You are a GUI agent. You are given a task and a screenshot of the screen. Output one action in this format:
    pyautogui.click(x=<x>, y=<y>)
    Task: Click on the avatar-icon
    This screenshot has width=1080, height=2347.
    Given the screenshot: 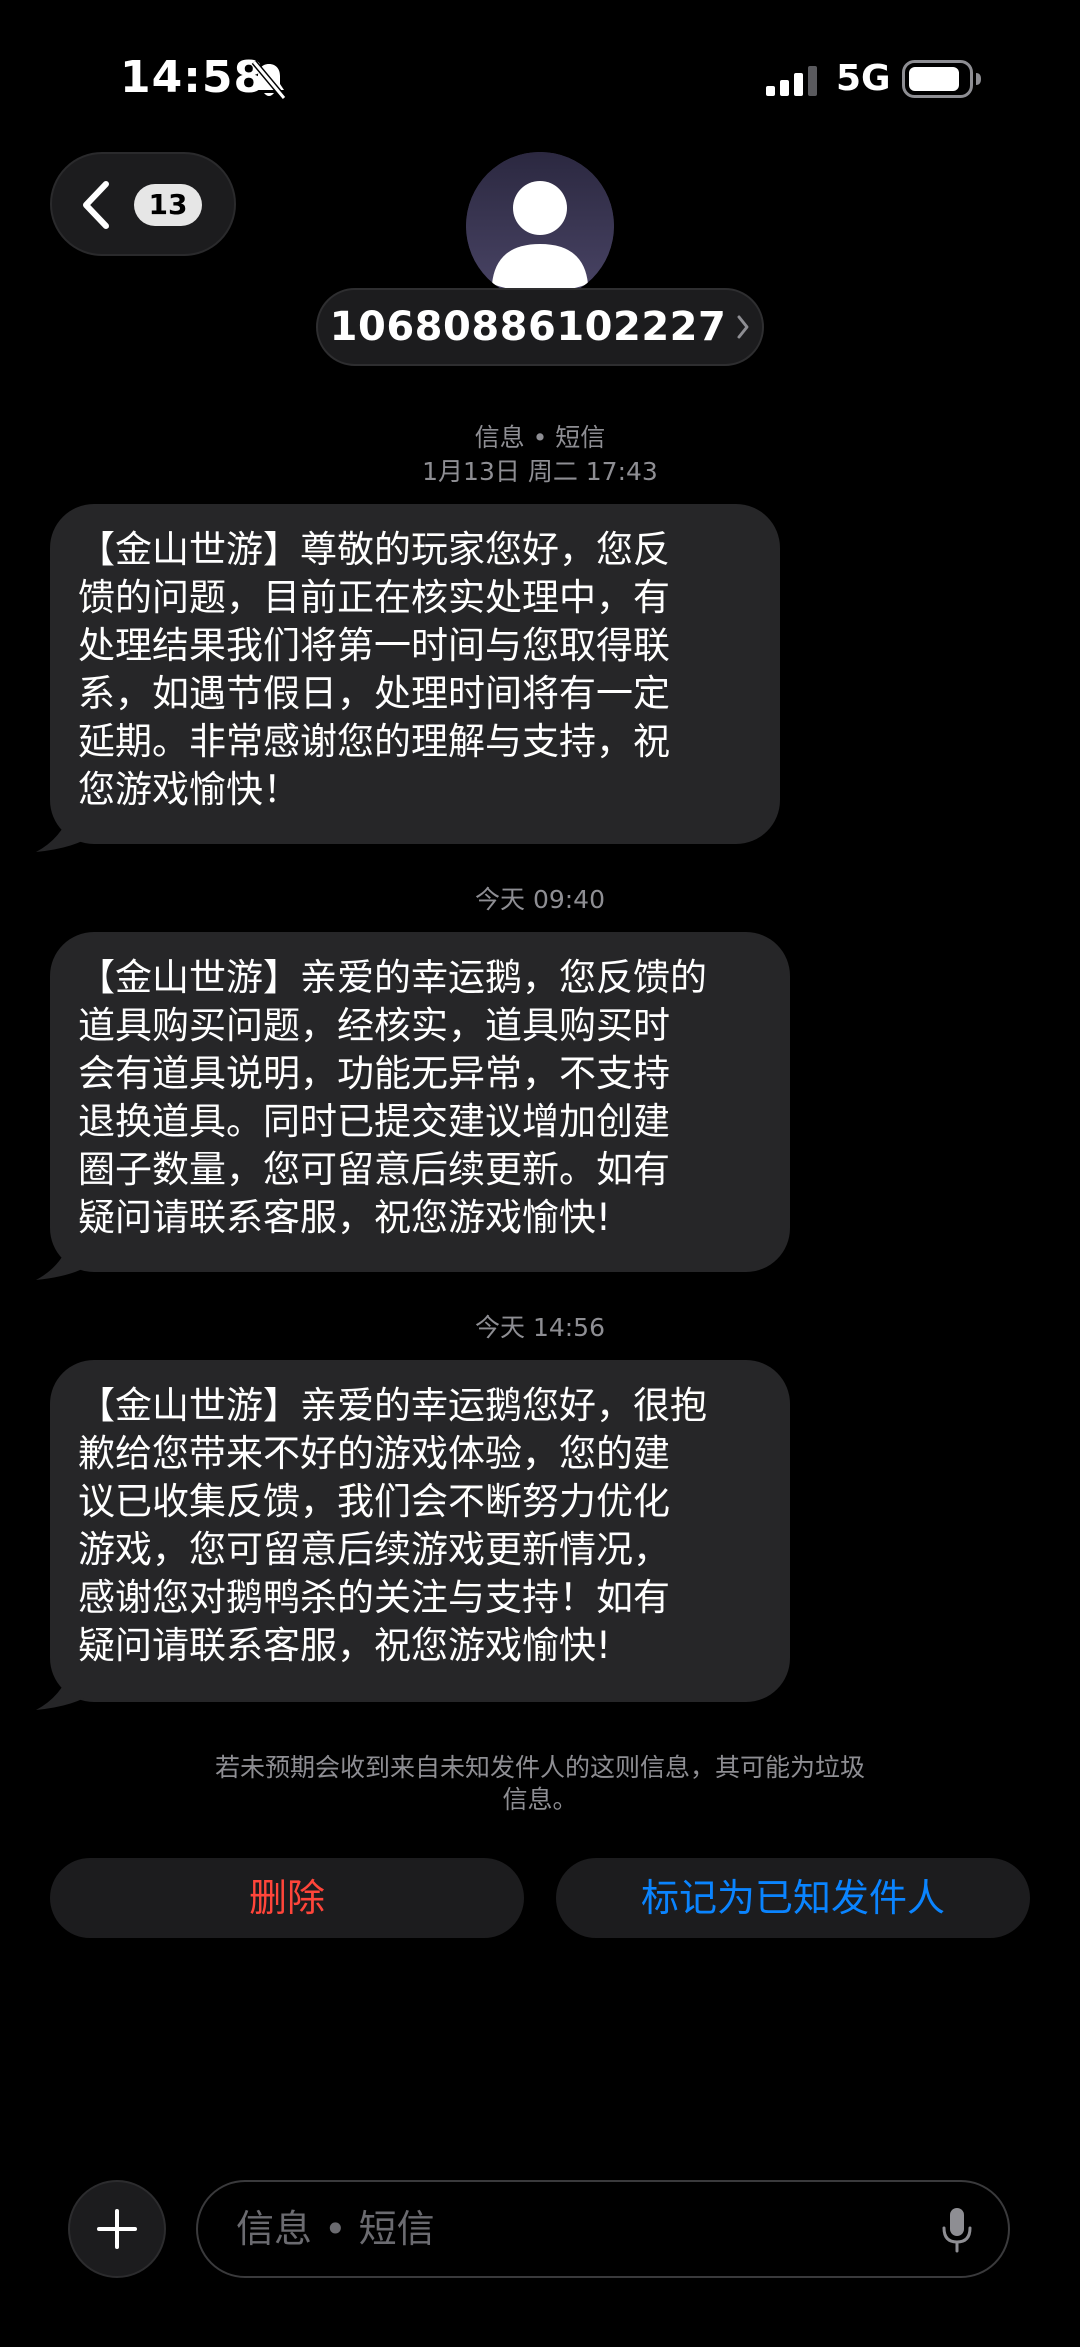 What is the action you would take?
    pyautogui.click(x=540, y=226)
    